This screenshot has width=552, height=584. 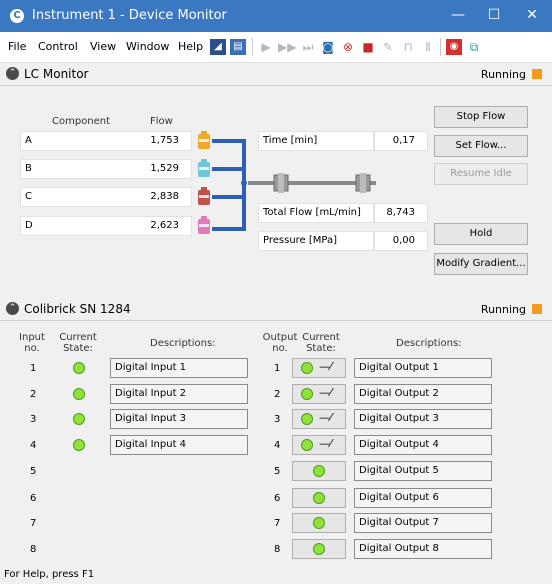 What do you see at coordinates (204, 168) in the screenshot?
I see `solvent-bottle-b-icon` at bounding box center [204, 168].